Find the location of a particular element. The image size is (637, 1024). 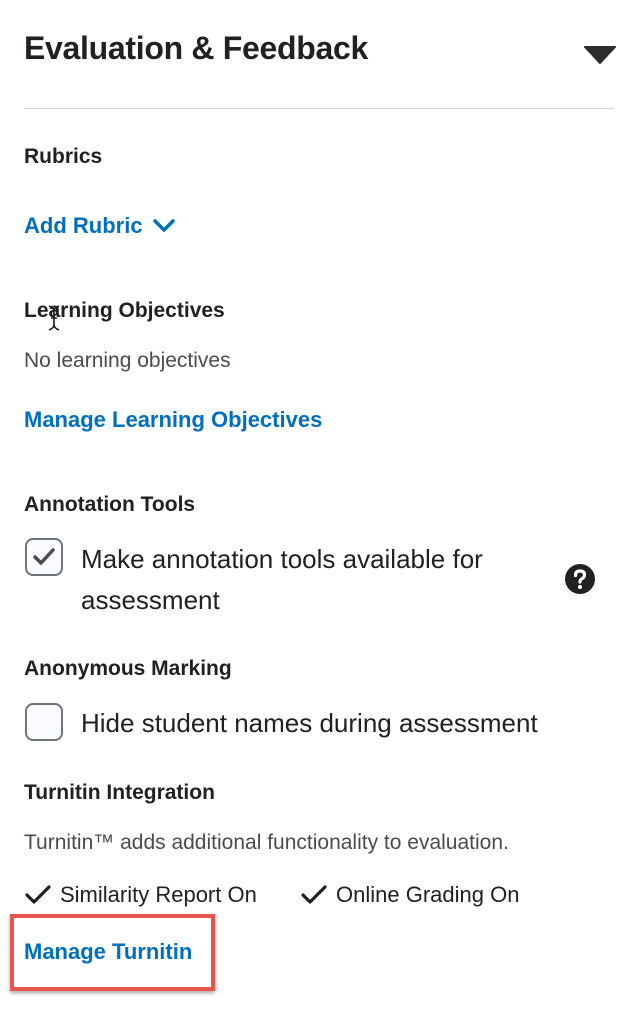

add-rubric-button: Add Rubric is located at coordinates (99, 226).